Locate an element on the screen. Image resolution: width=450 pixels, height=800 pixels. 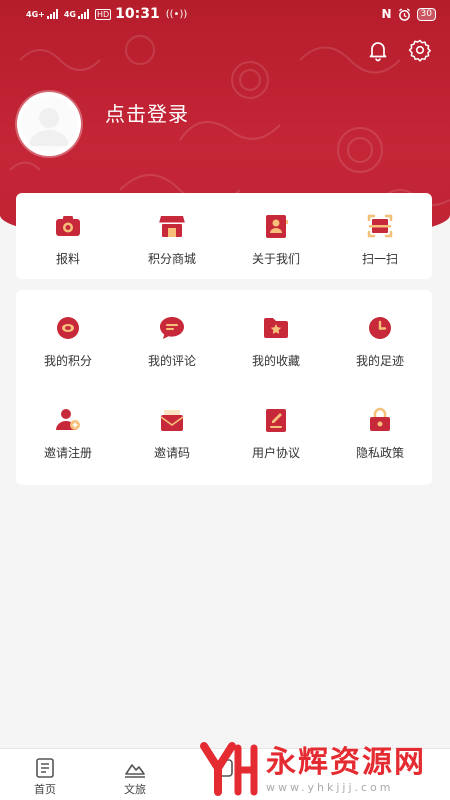
comment-icon is located at coordinates (172, 328).